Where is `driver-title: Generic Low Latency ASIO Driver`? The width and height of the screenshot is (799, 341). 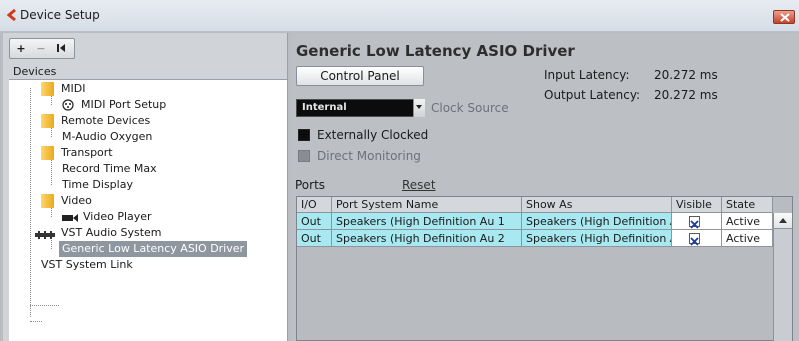
driver-title: Generic Low Latency ASIO Driver is located at coordinates (435, 51).